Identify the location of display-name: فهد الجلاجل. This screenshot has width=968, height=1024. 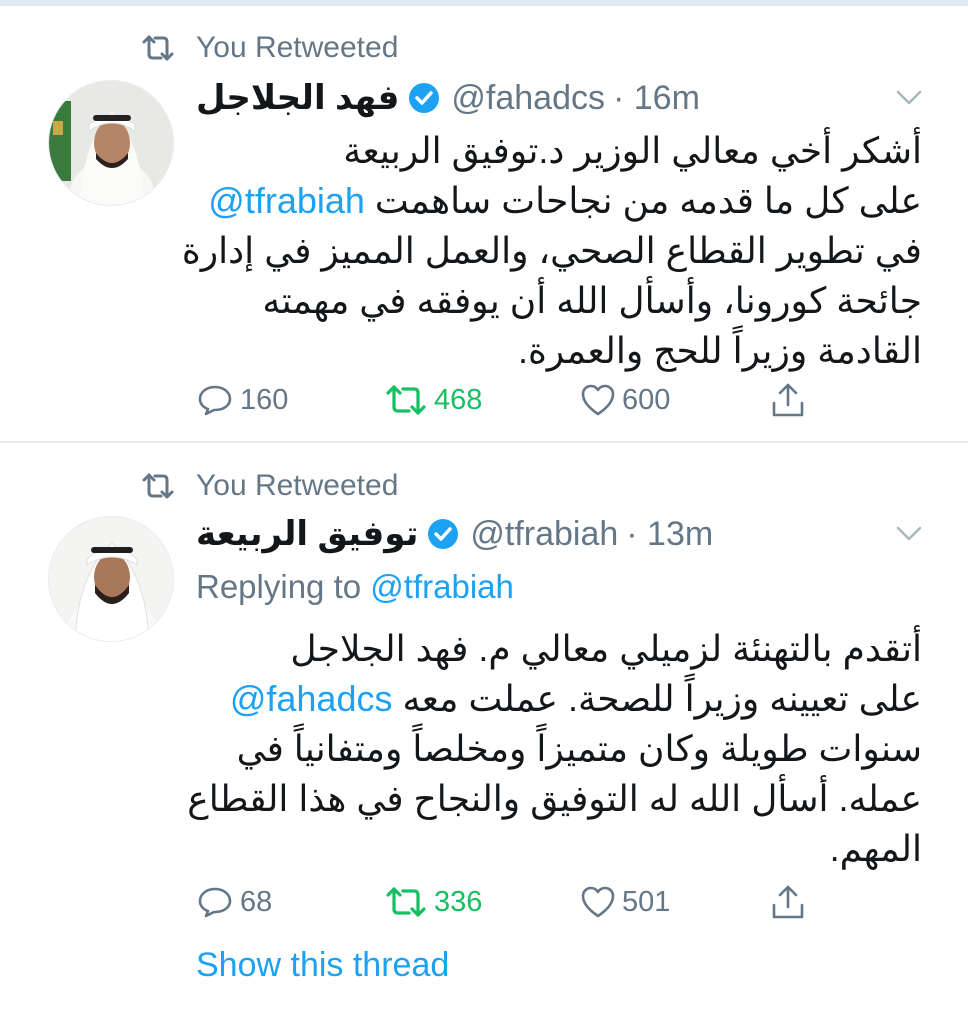
(297, 98).